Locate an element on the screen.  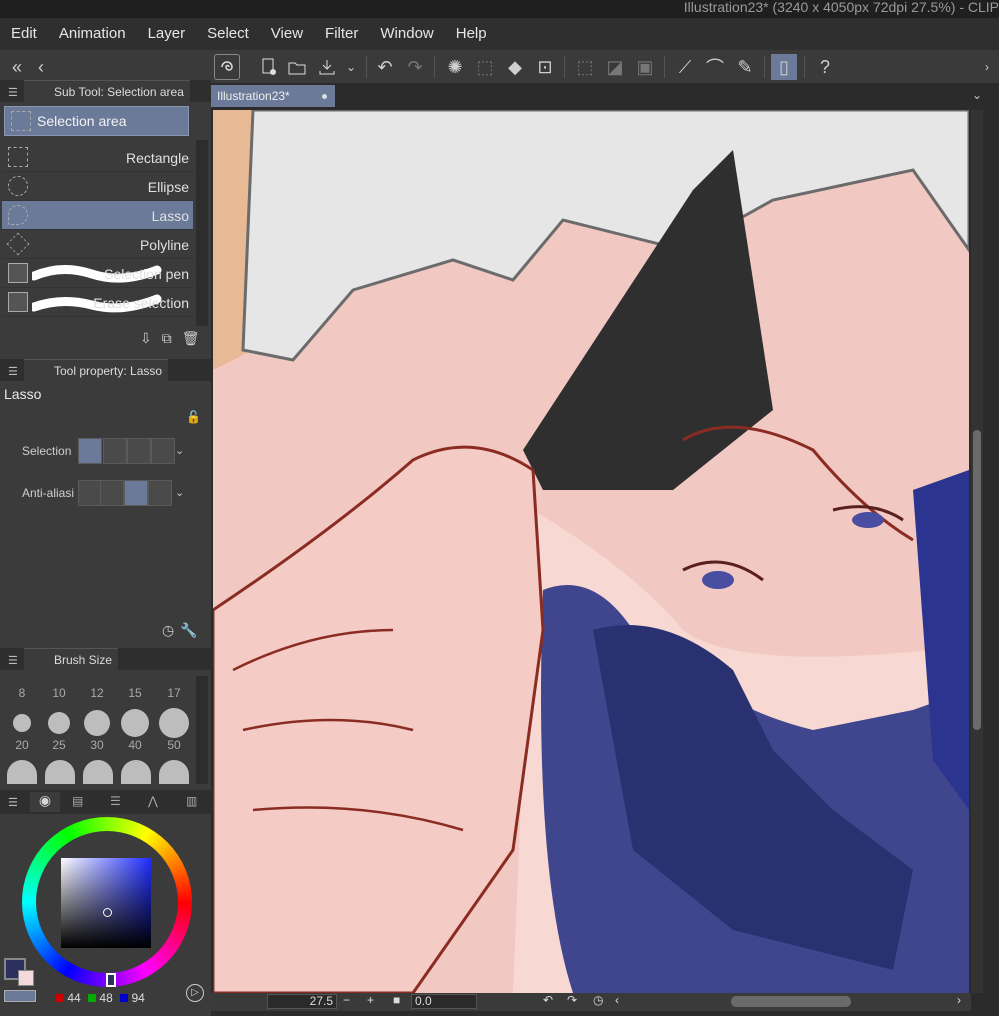
menu-window: Window is located at coordinates (406, 34).